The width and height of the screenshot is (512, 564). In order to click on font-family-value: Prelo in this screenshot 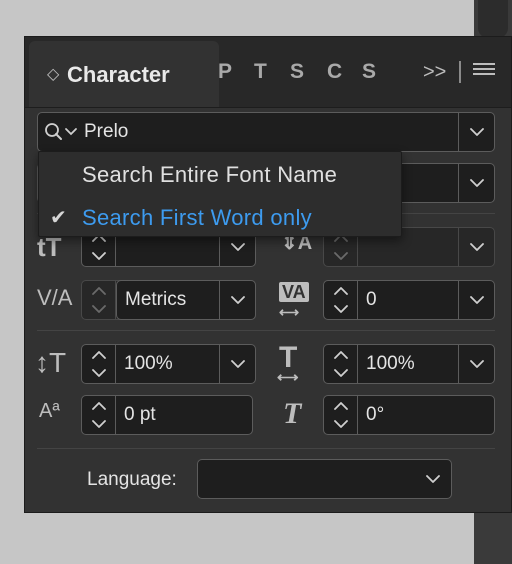, I will do `click(106, 131)`.